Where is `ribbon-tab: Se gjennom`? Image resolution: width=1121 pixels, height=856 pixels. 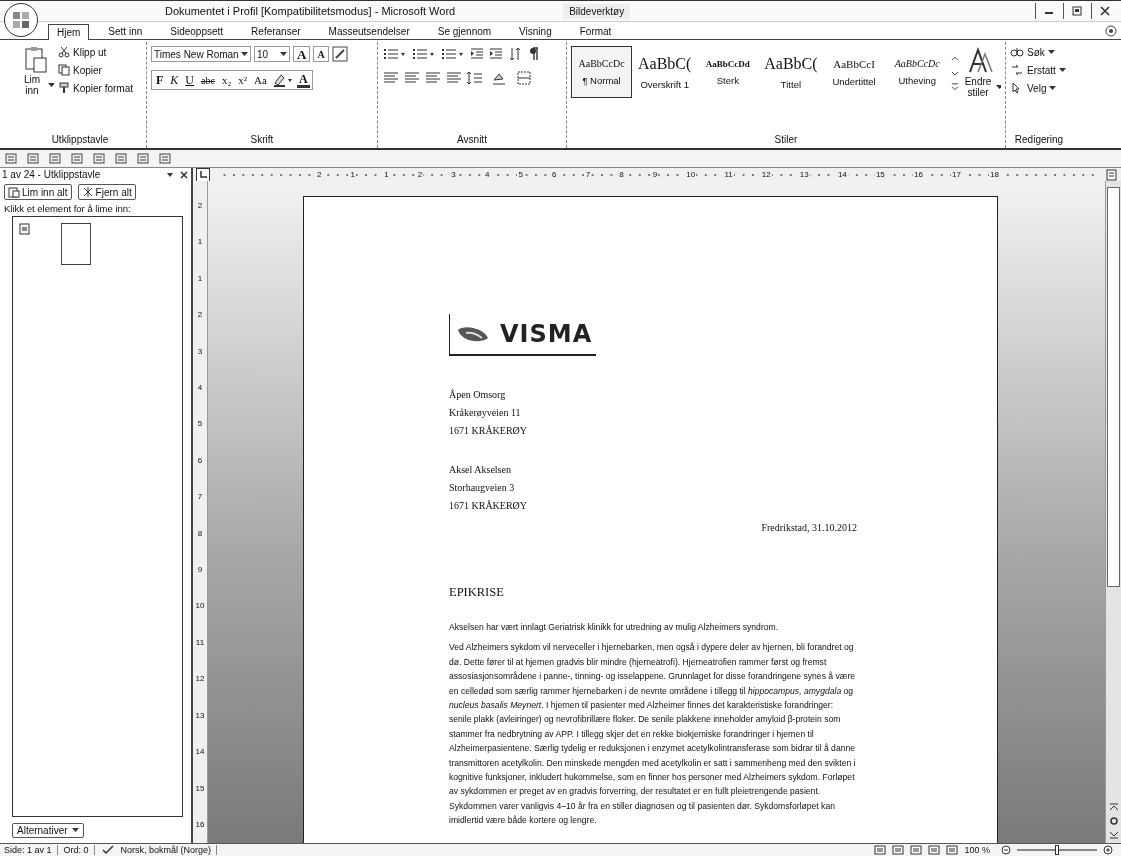 ribbon-tab: Se gjennom is located at coordinates (464, 31).